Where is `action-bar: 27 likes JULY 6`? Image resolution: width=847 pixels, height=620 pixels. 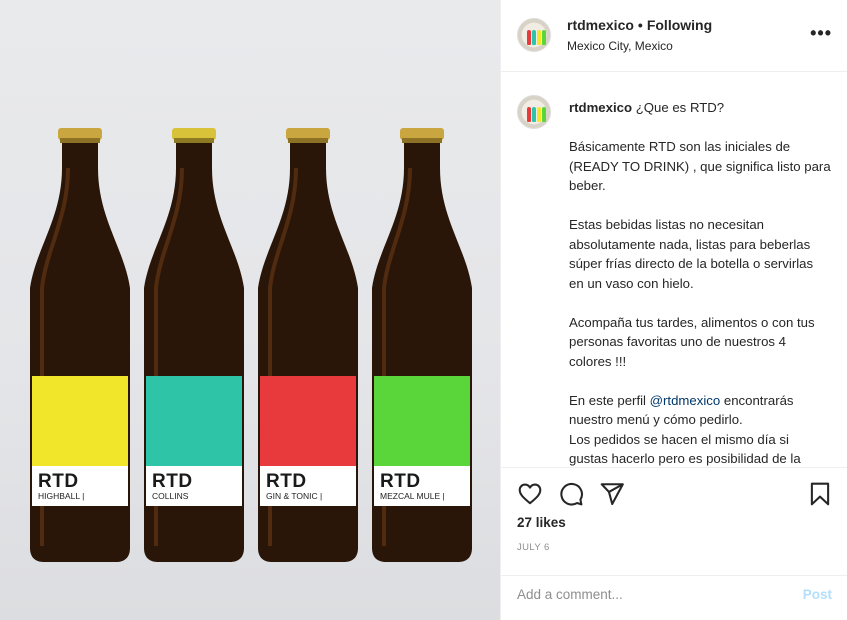
action-bar: 27 likes JULY 6 is located at coordinates (674, 521).